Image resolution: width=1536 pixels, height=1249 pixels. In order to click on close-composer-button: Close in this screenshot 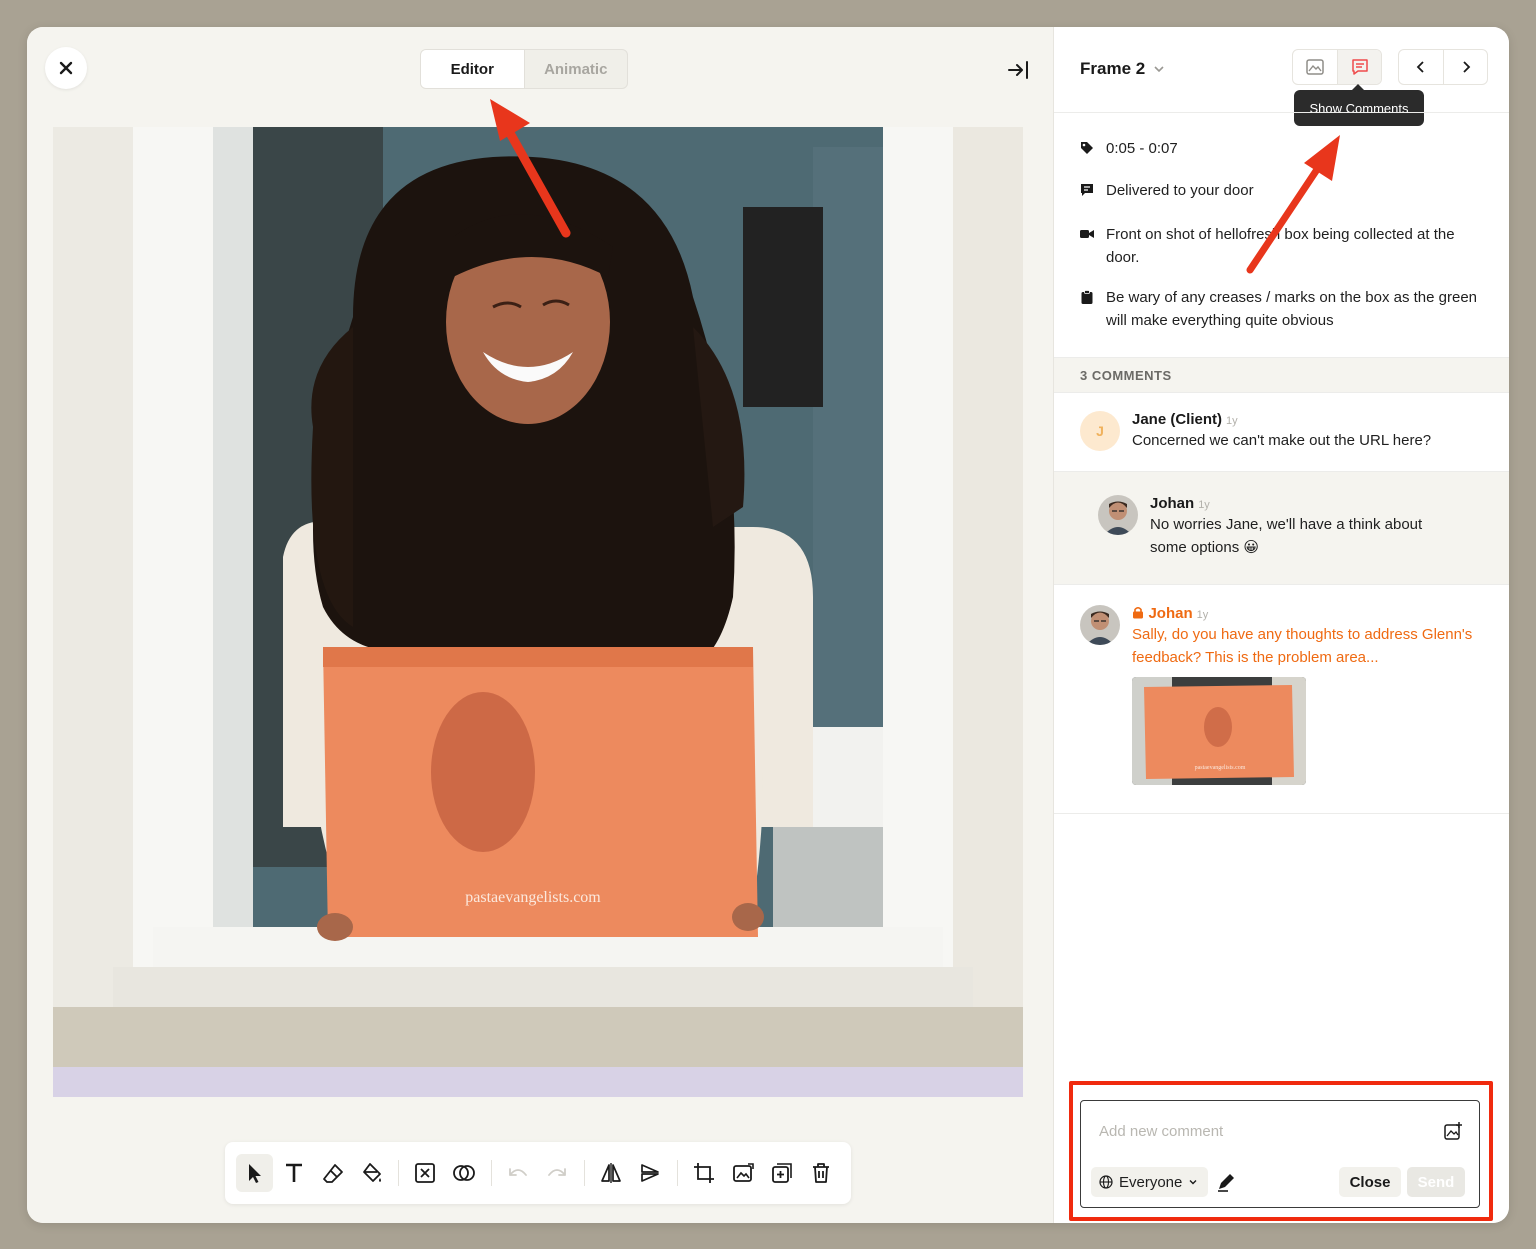, I will do `click(1370, 1182)`.